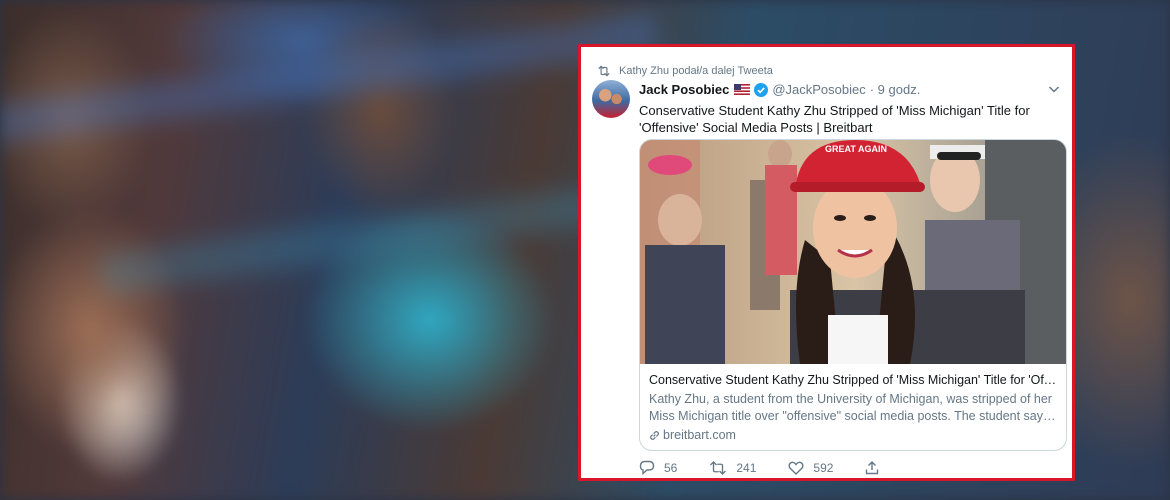  I want to click on reply-count: 56, so click(671, 467).